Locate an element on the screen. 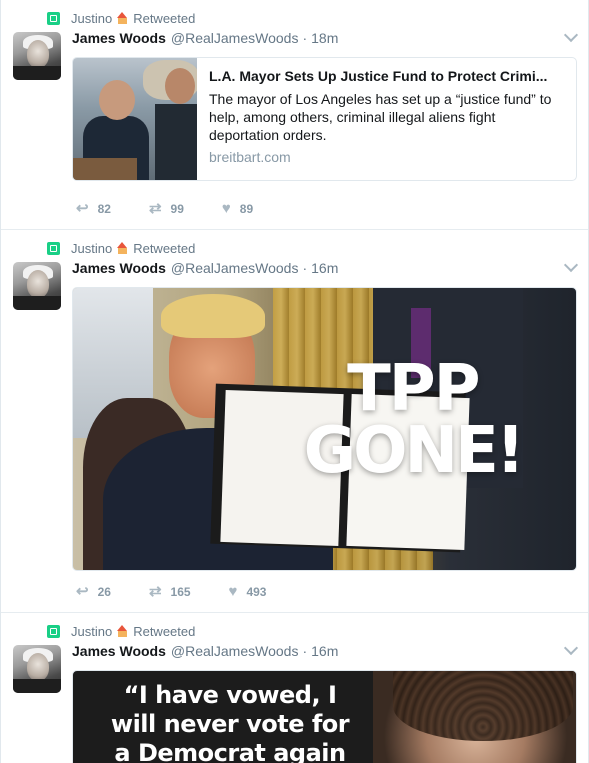  tweet-actions: ↩ 82 ⇄ 99 ♥ 89 is located at coordinates (183, 209).